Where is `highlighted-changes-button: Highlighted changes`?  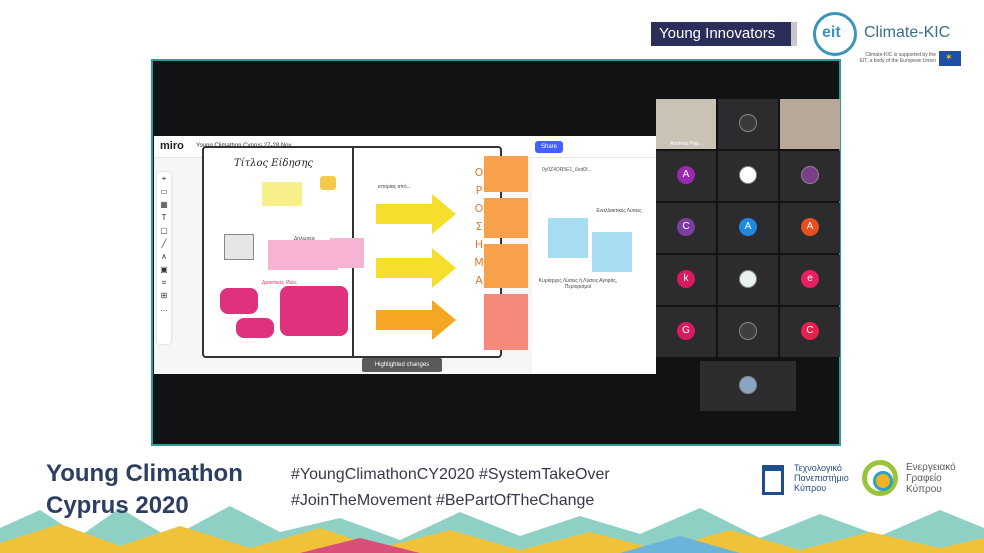 highlighted-changes-button: Highlighted changes is located at coordinates (402, 365).